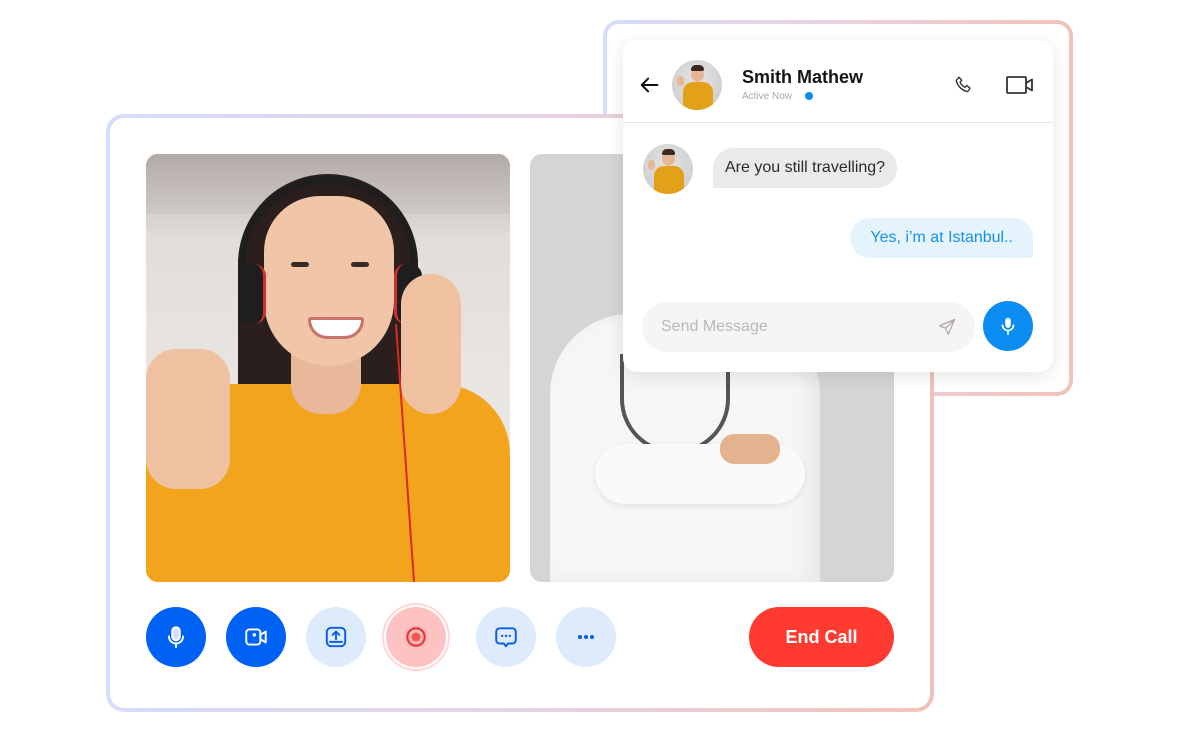  I want to click on chat-bubble-icon, so click(506, 637).